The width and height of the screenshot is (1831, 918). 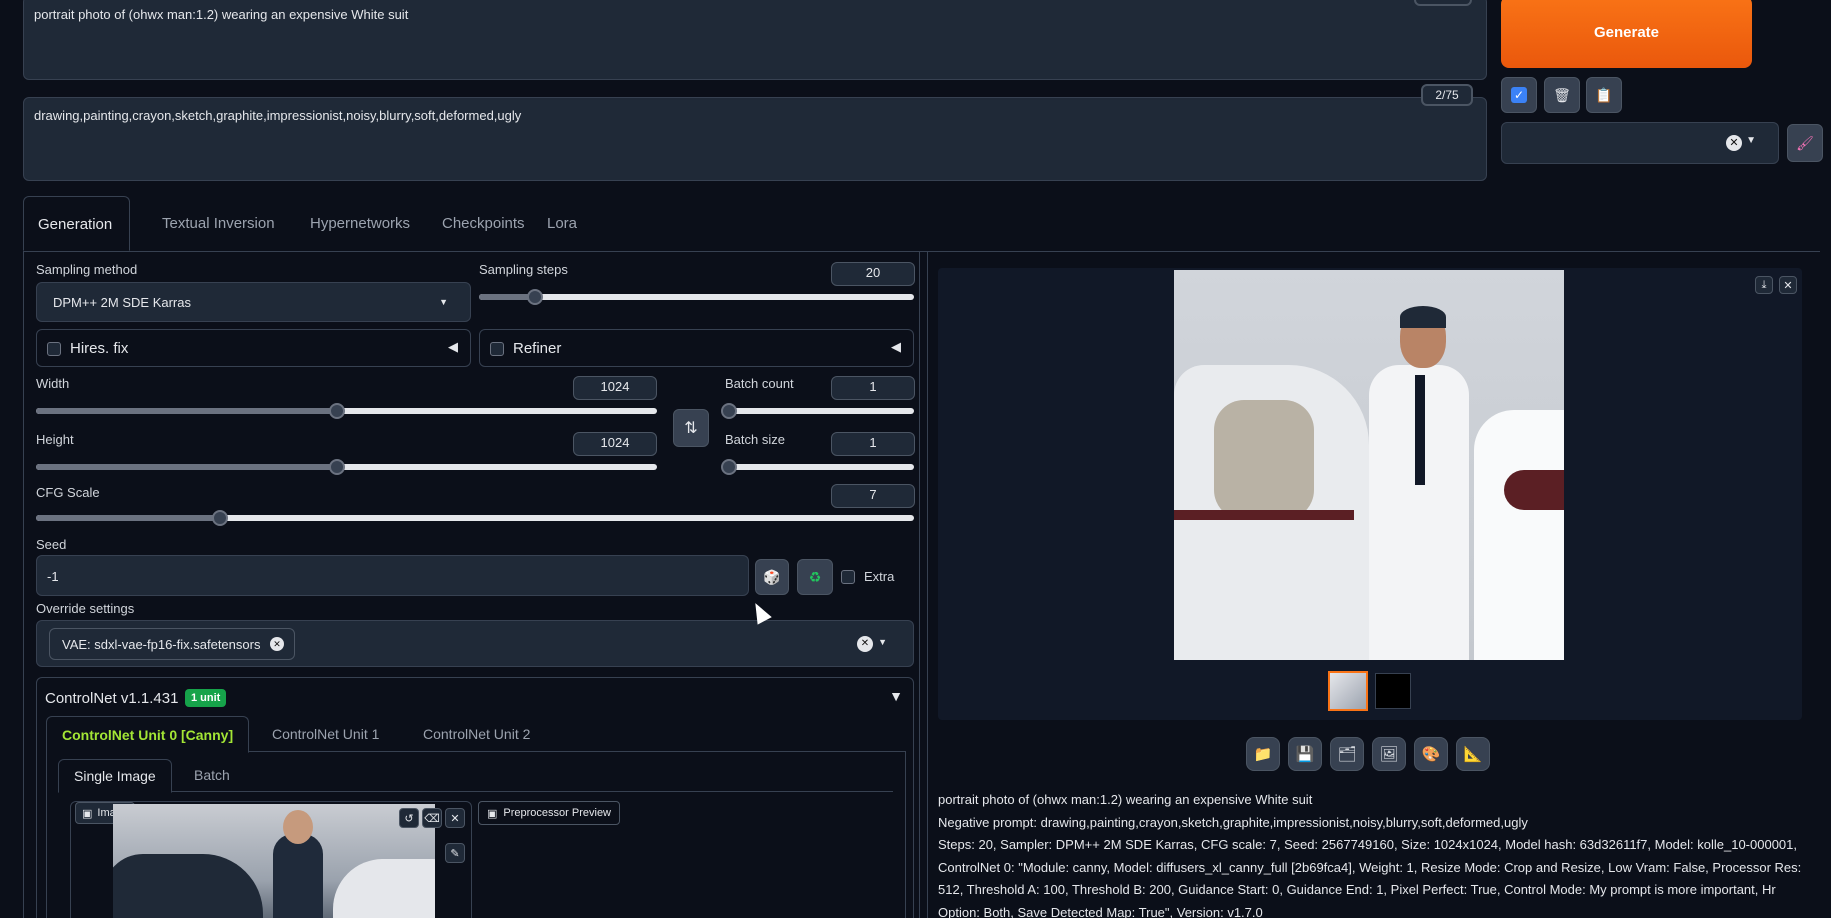 I want to click on hires-fix-accordion: Hires. fix ◀, so click(x=253, y=348).